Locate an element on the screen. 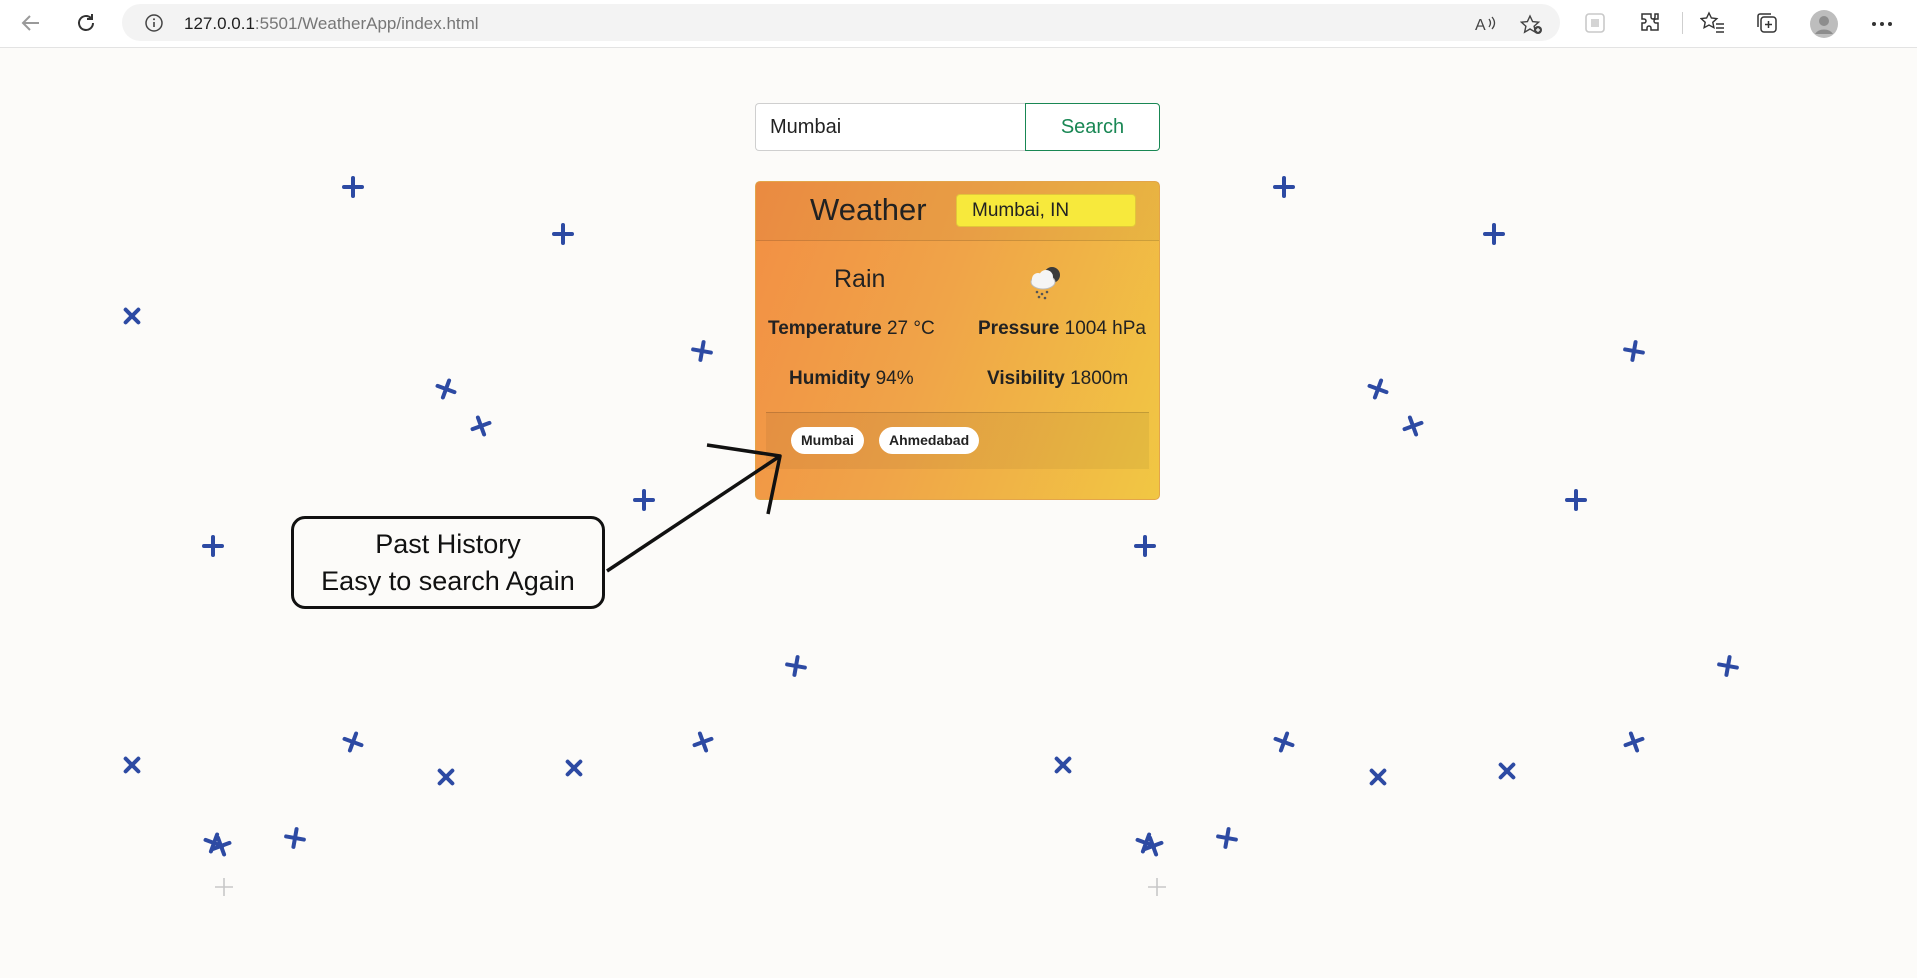 The height and width of the screenshot is (978, 1917). search-history: Mumbai Ahmedabad is located at coordinates (957, 440).